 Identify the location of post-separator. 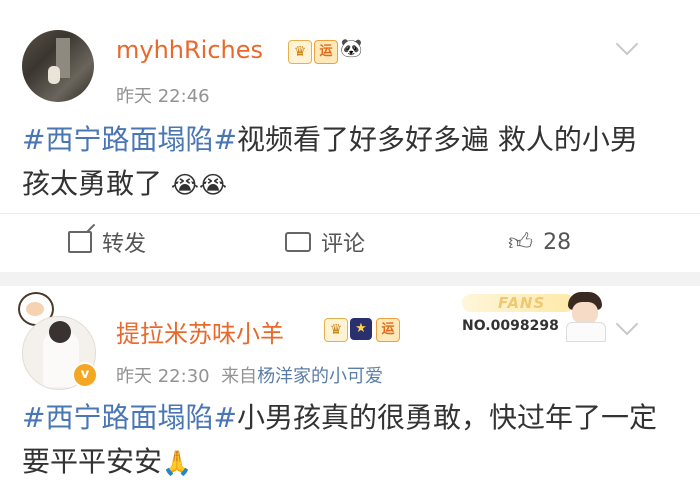
(350, 279).